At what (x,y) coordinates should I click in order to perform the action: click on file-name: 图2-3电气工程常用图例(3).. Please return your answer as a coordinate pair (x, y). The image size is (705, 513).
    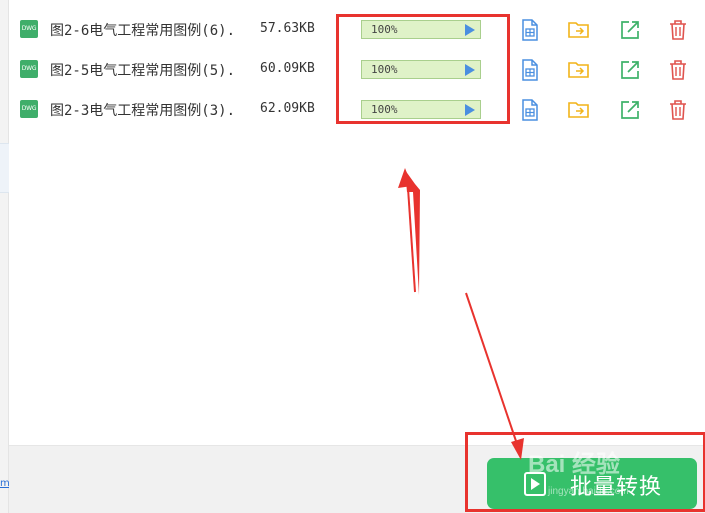
    Looking at the image, I should click on (143, 111).